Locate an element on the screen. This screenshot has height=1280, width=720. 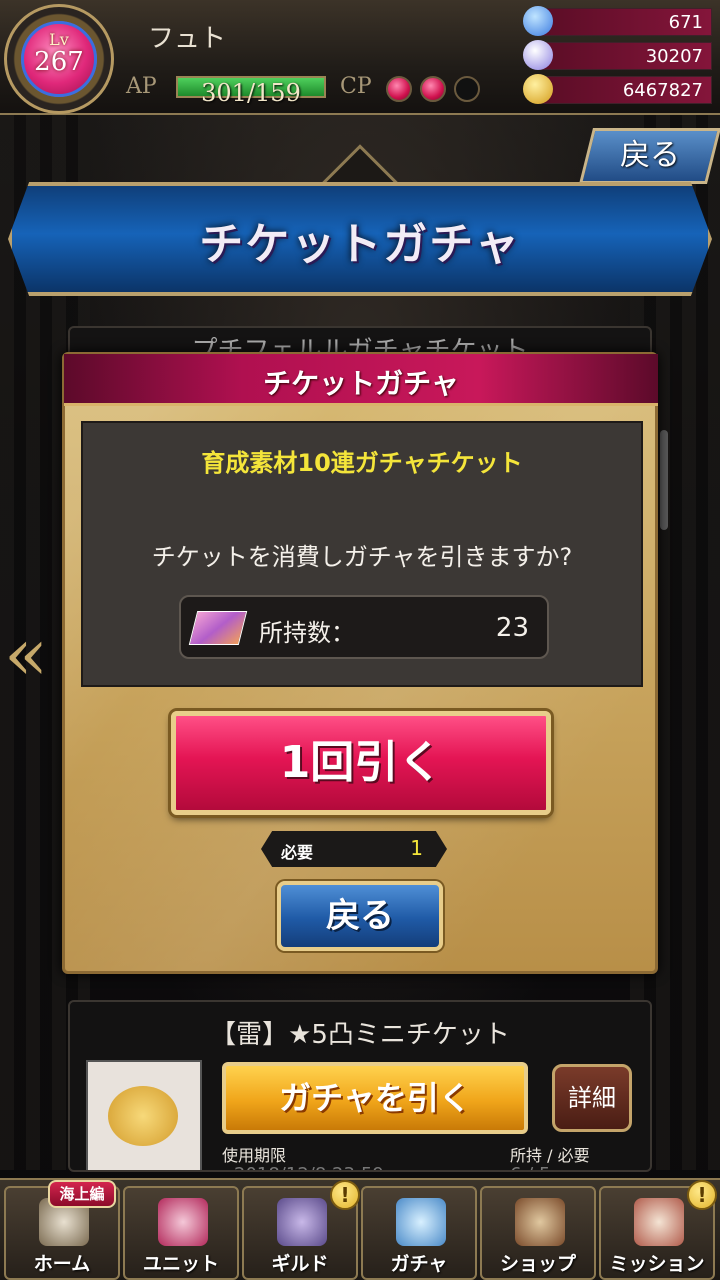
nav-home-label: ホーム is located at coordinates (62, 1264).